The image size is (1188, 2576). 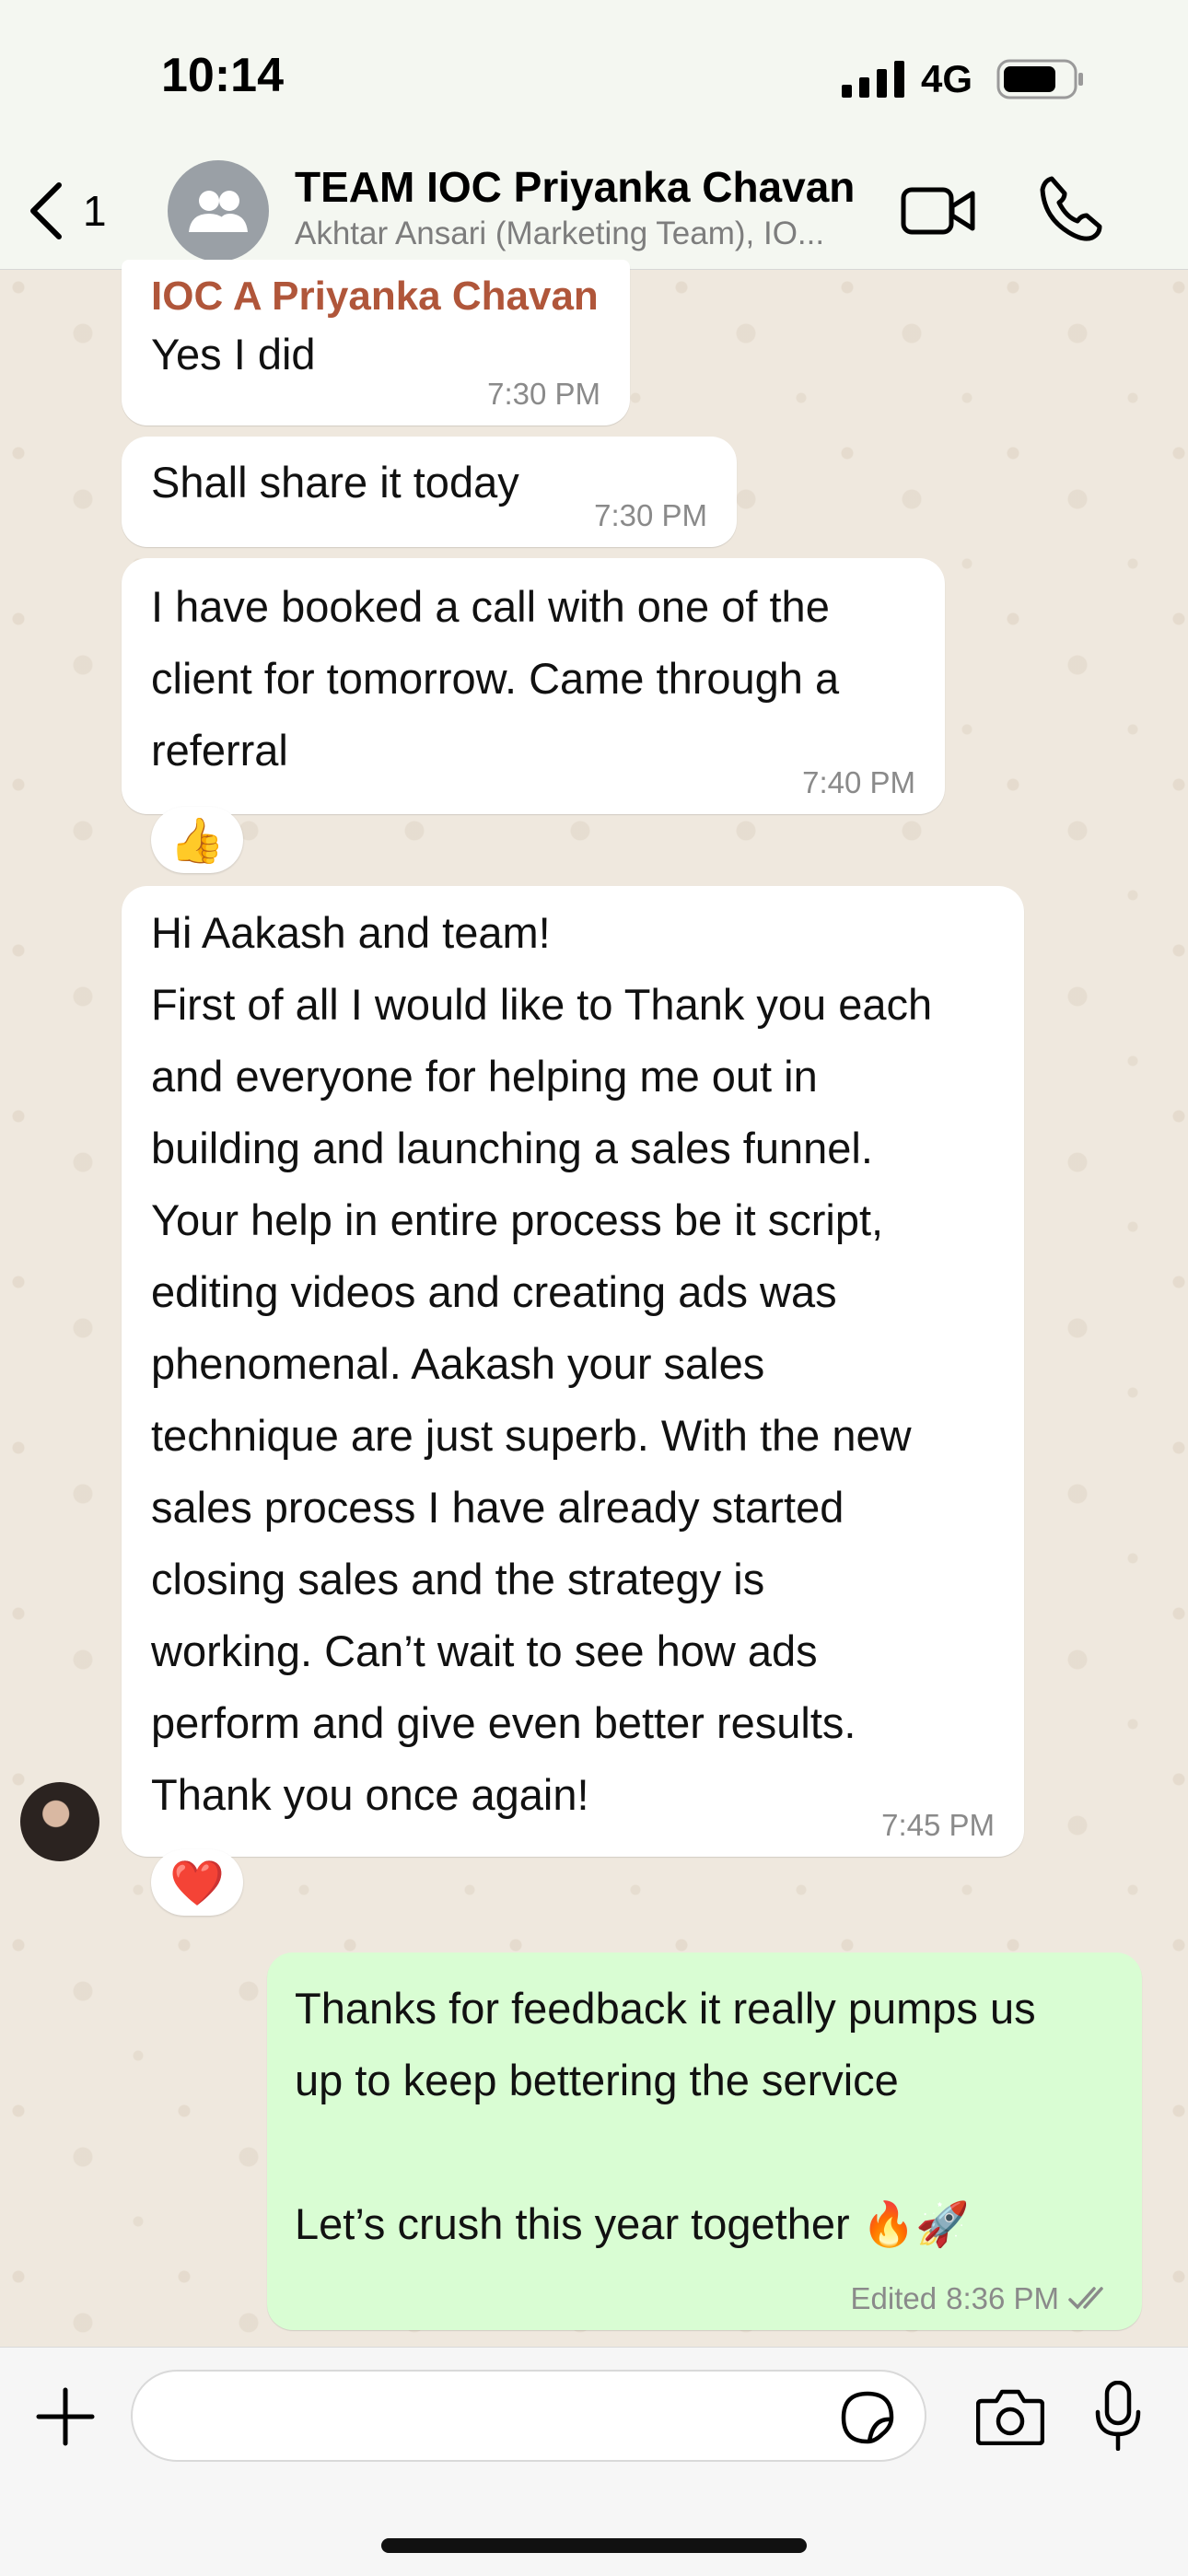 What do you see at coordinates (1118, 2416) in the screenshot?
I see `mic-icon` at bounding box center [1118, 2416].